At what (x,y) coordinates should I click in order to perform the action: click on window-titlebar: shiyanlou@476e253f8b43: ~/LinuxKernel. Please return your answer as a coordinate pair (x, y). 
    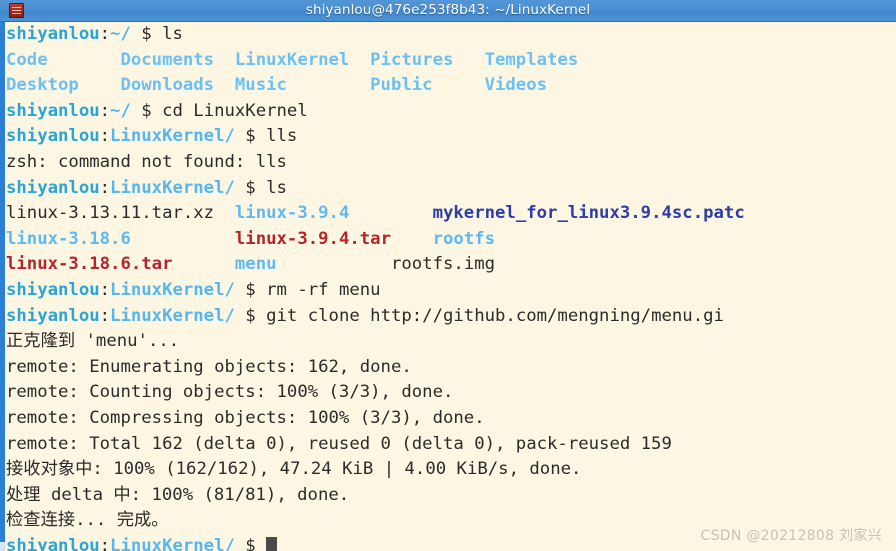
    Looking at the image, I should click on (448, 11).